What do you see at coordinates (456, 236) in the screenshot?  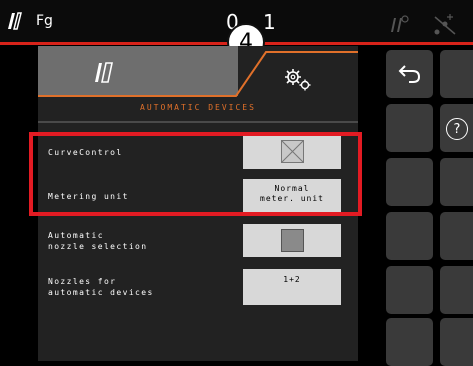 I see `softkey-b5` at bounding box center [456, 236].